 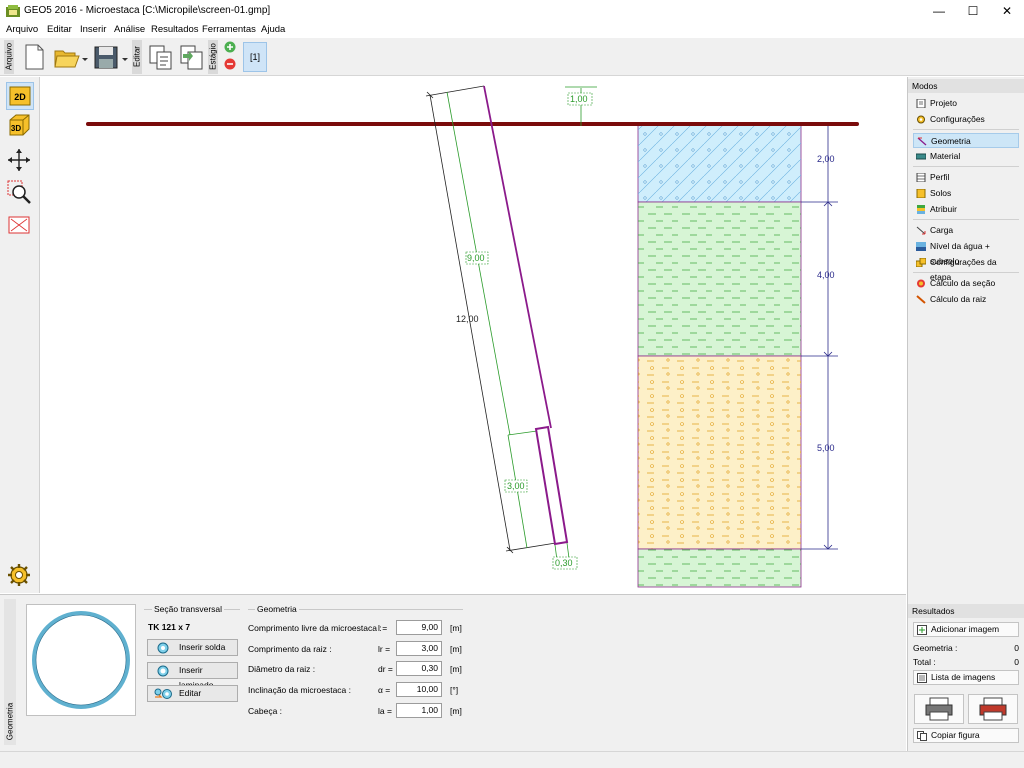 I want to click on head-input: 1,00, so click(x=419, y=710).